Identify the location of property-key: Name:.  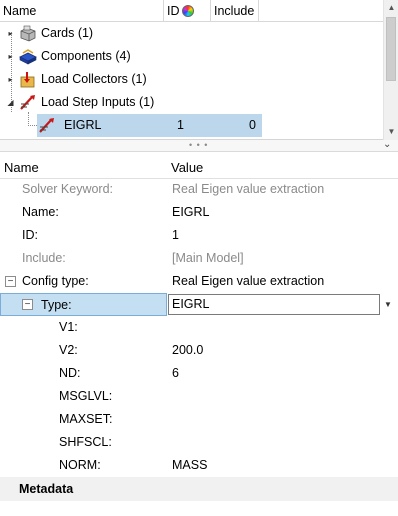
(40, 212).